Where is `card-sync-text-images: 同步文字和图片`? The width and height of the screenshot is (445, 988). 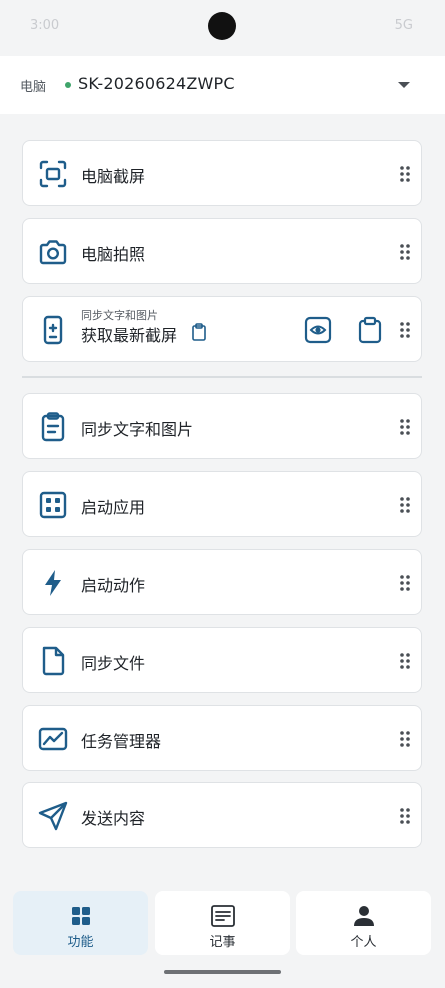 card-sync-text-images: 同步文字和图片 is located at coordinates (222, 426).